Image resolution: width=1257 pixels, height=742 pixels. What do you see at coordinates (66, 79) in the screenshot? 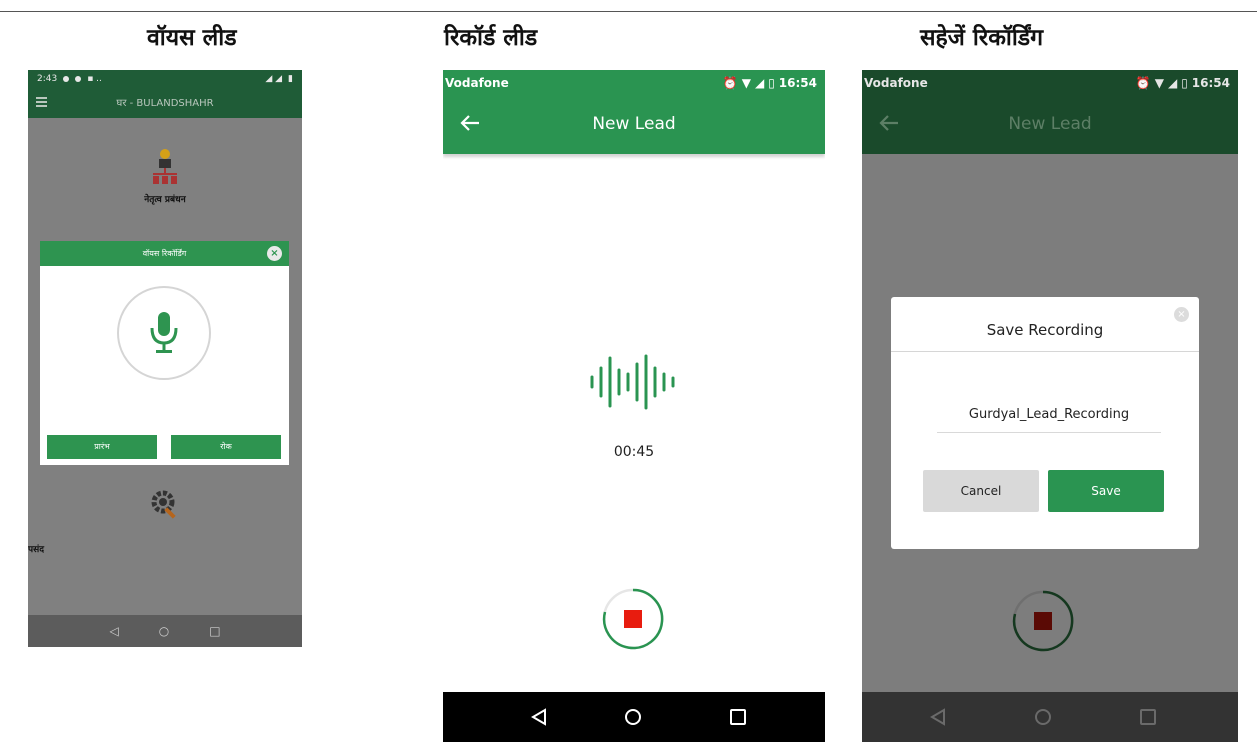
I see `location-icon` at bounding box center [66, 79].